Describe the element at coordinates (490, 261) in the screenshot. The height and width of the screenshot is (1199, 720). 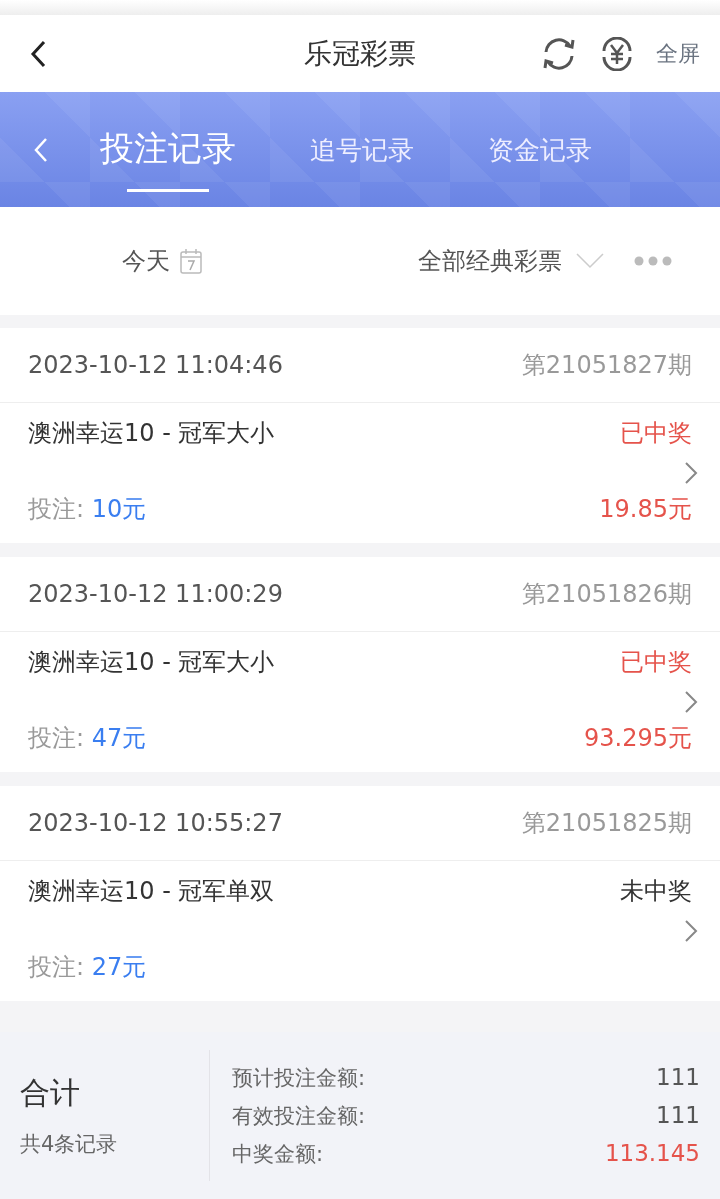
I see `category-filter: 全部经典彩票` at that location.